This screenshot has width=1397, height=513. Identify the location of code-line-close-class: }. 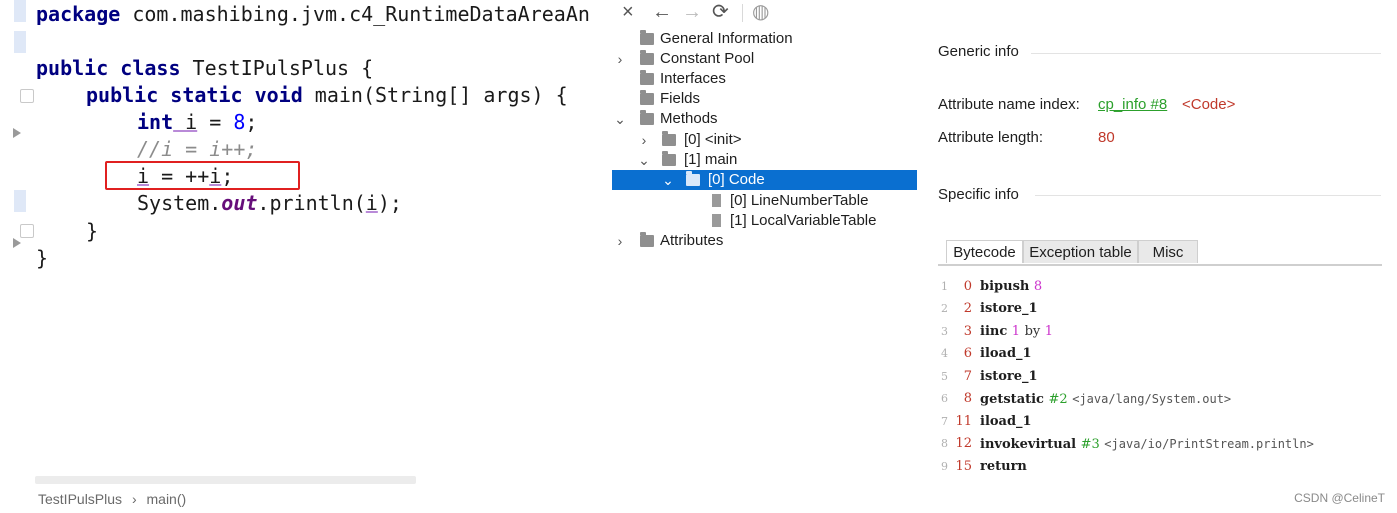
(42, 258).